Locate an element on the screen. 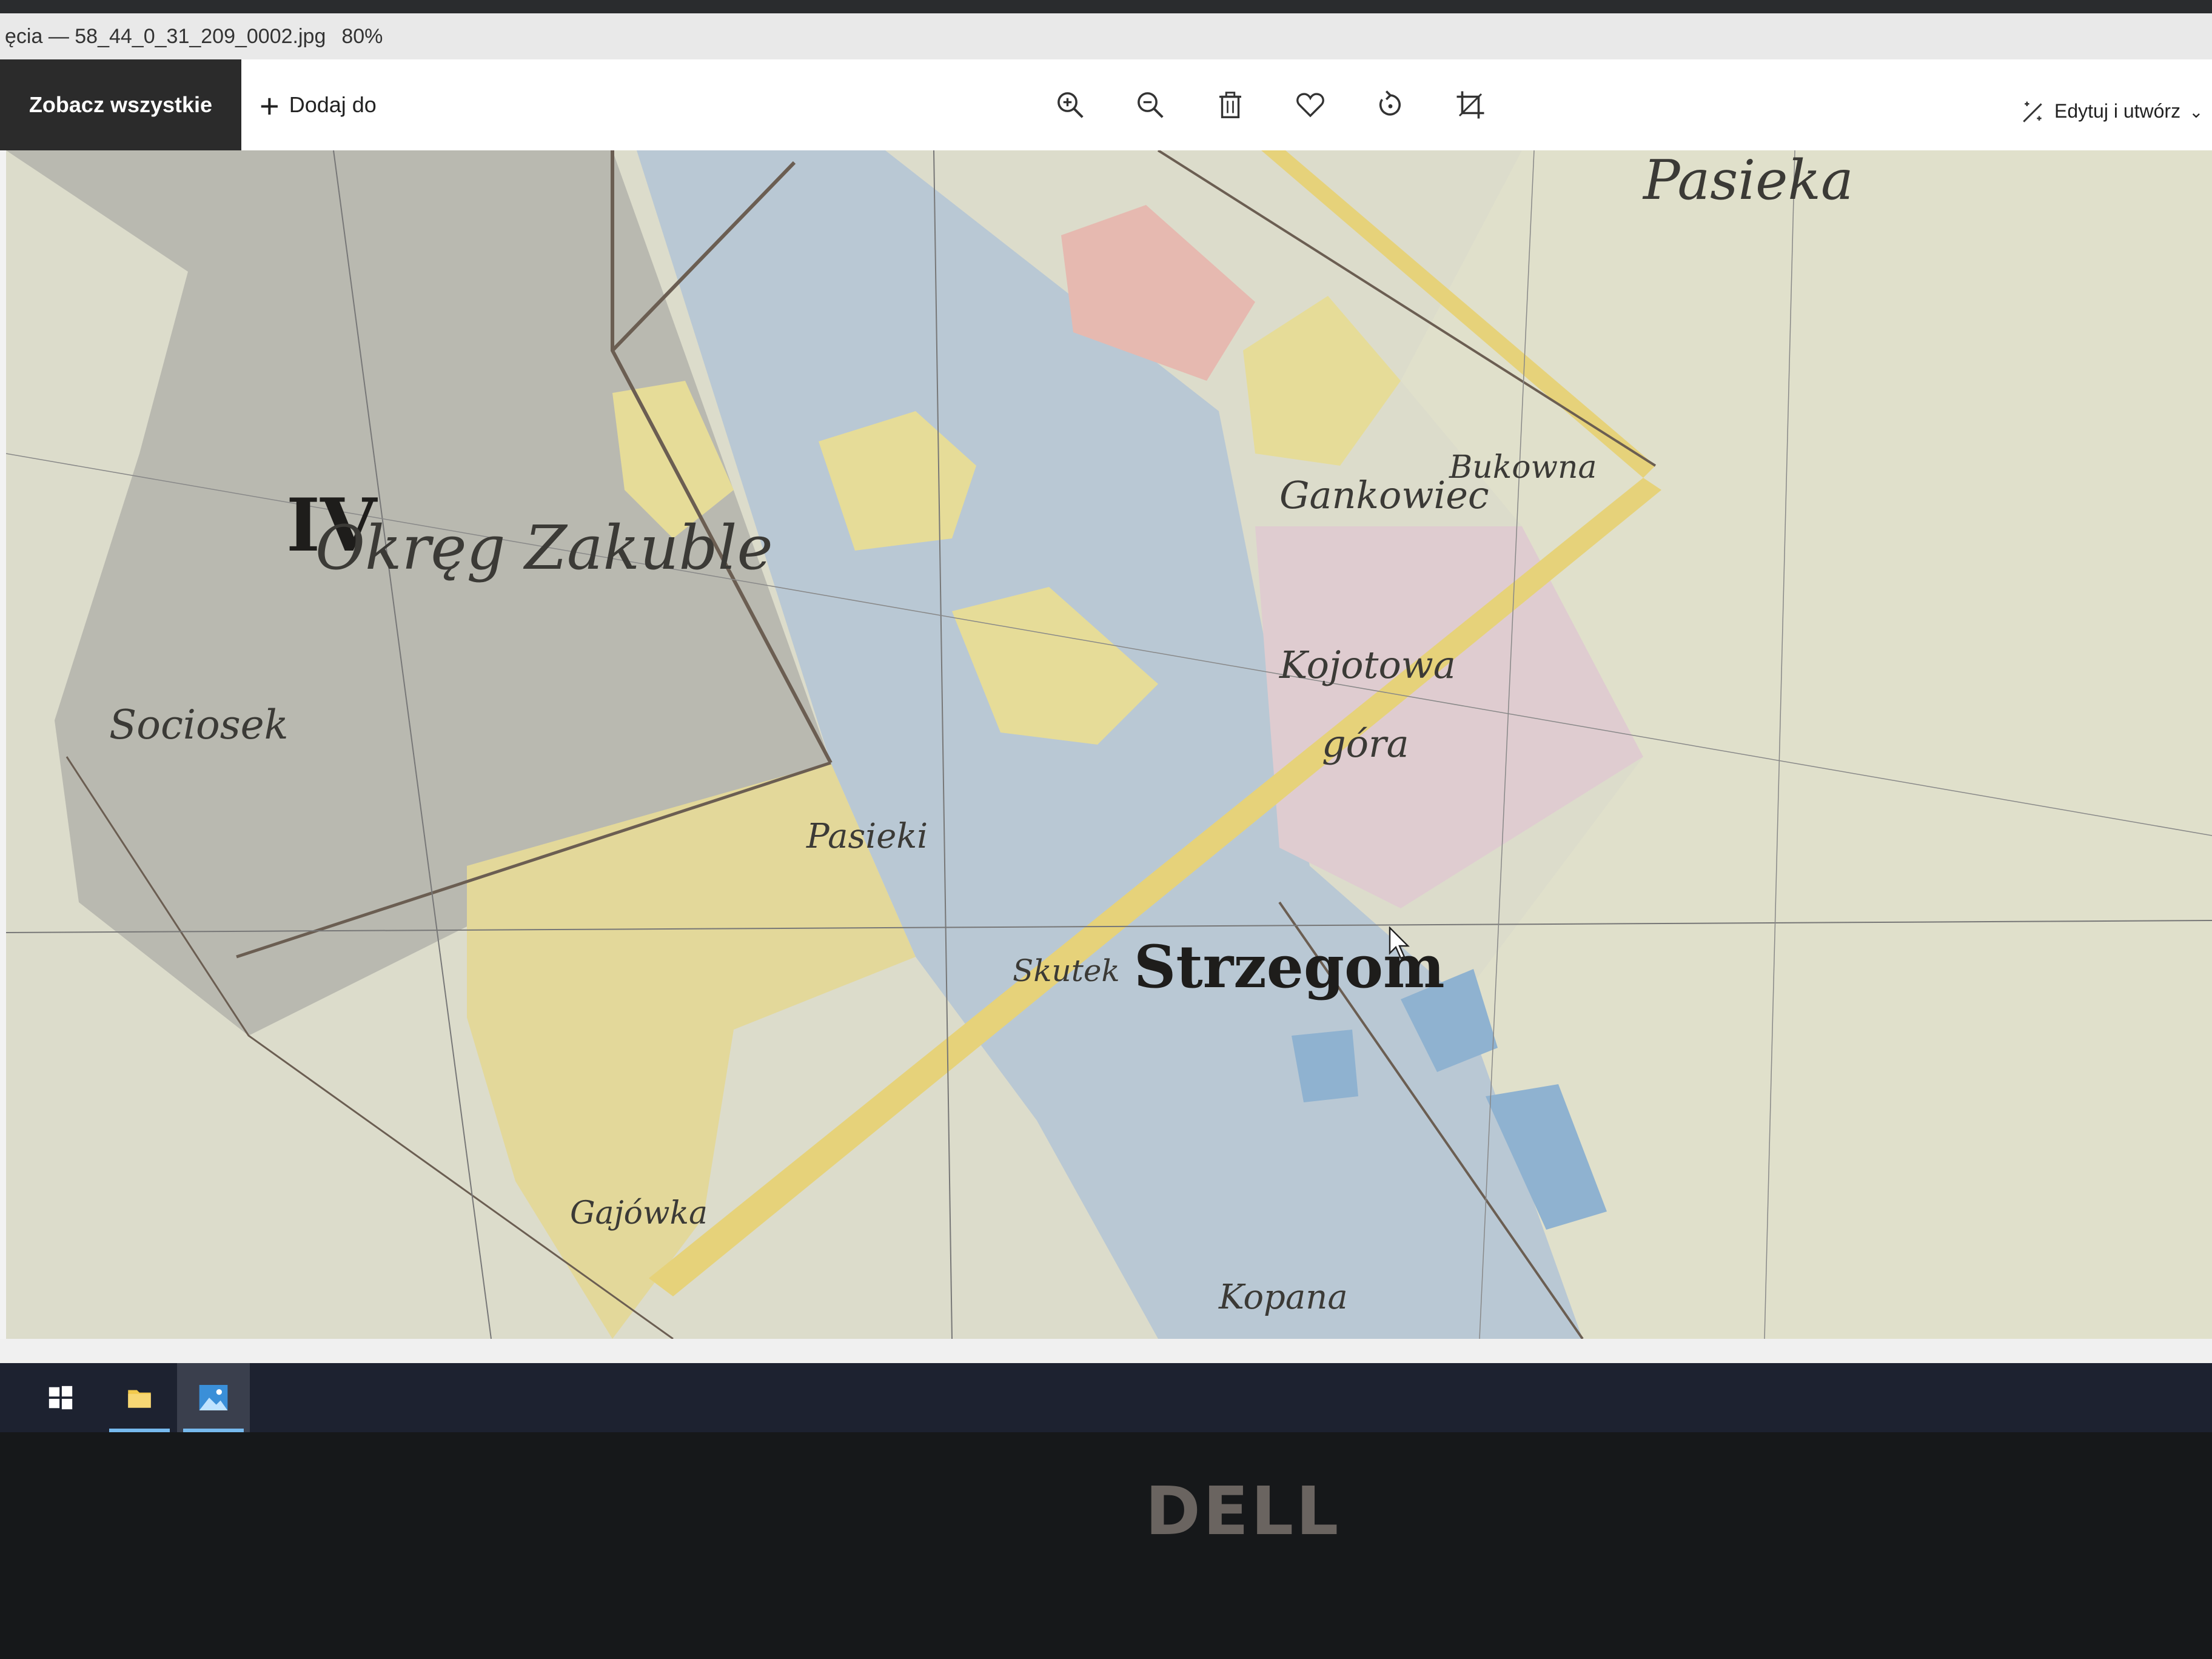  favorite-icon is located at coordinates (1310, 105).